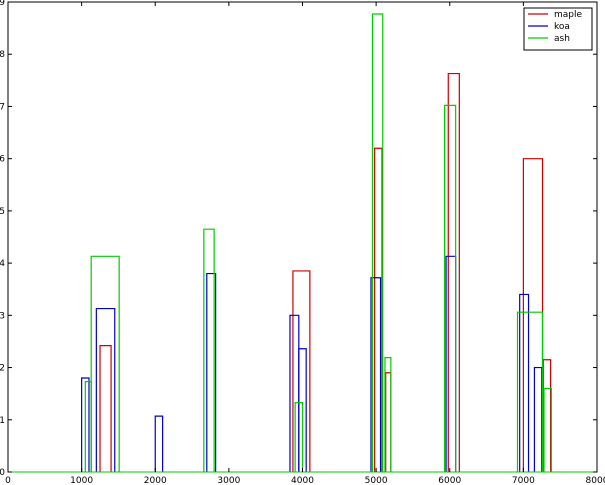 The height and width of the screenshot is (485, 605). I want to click on y-tick-label: 1, so click(2, 421).